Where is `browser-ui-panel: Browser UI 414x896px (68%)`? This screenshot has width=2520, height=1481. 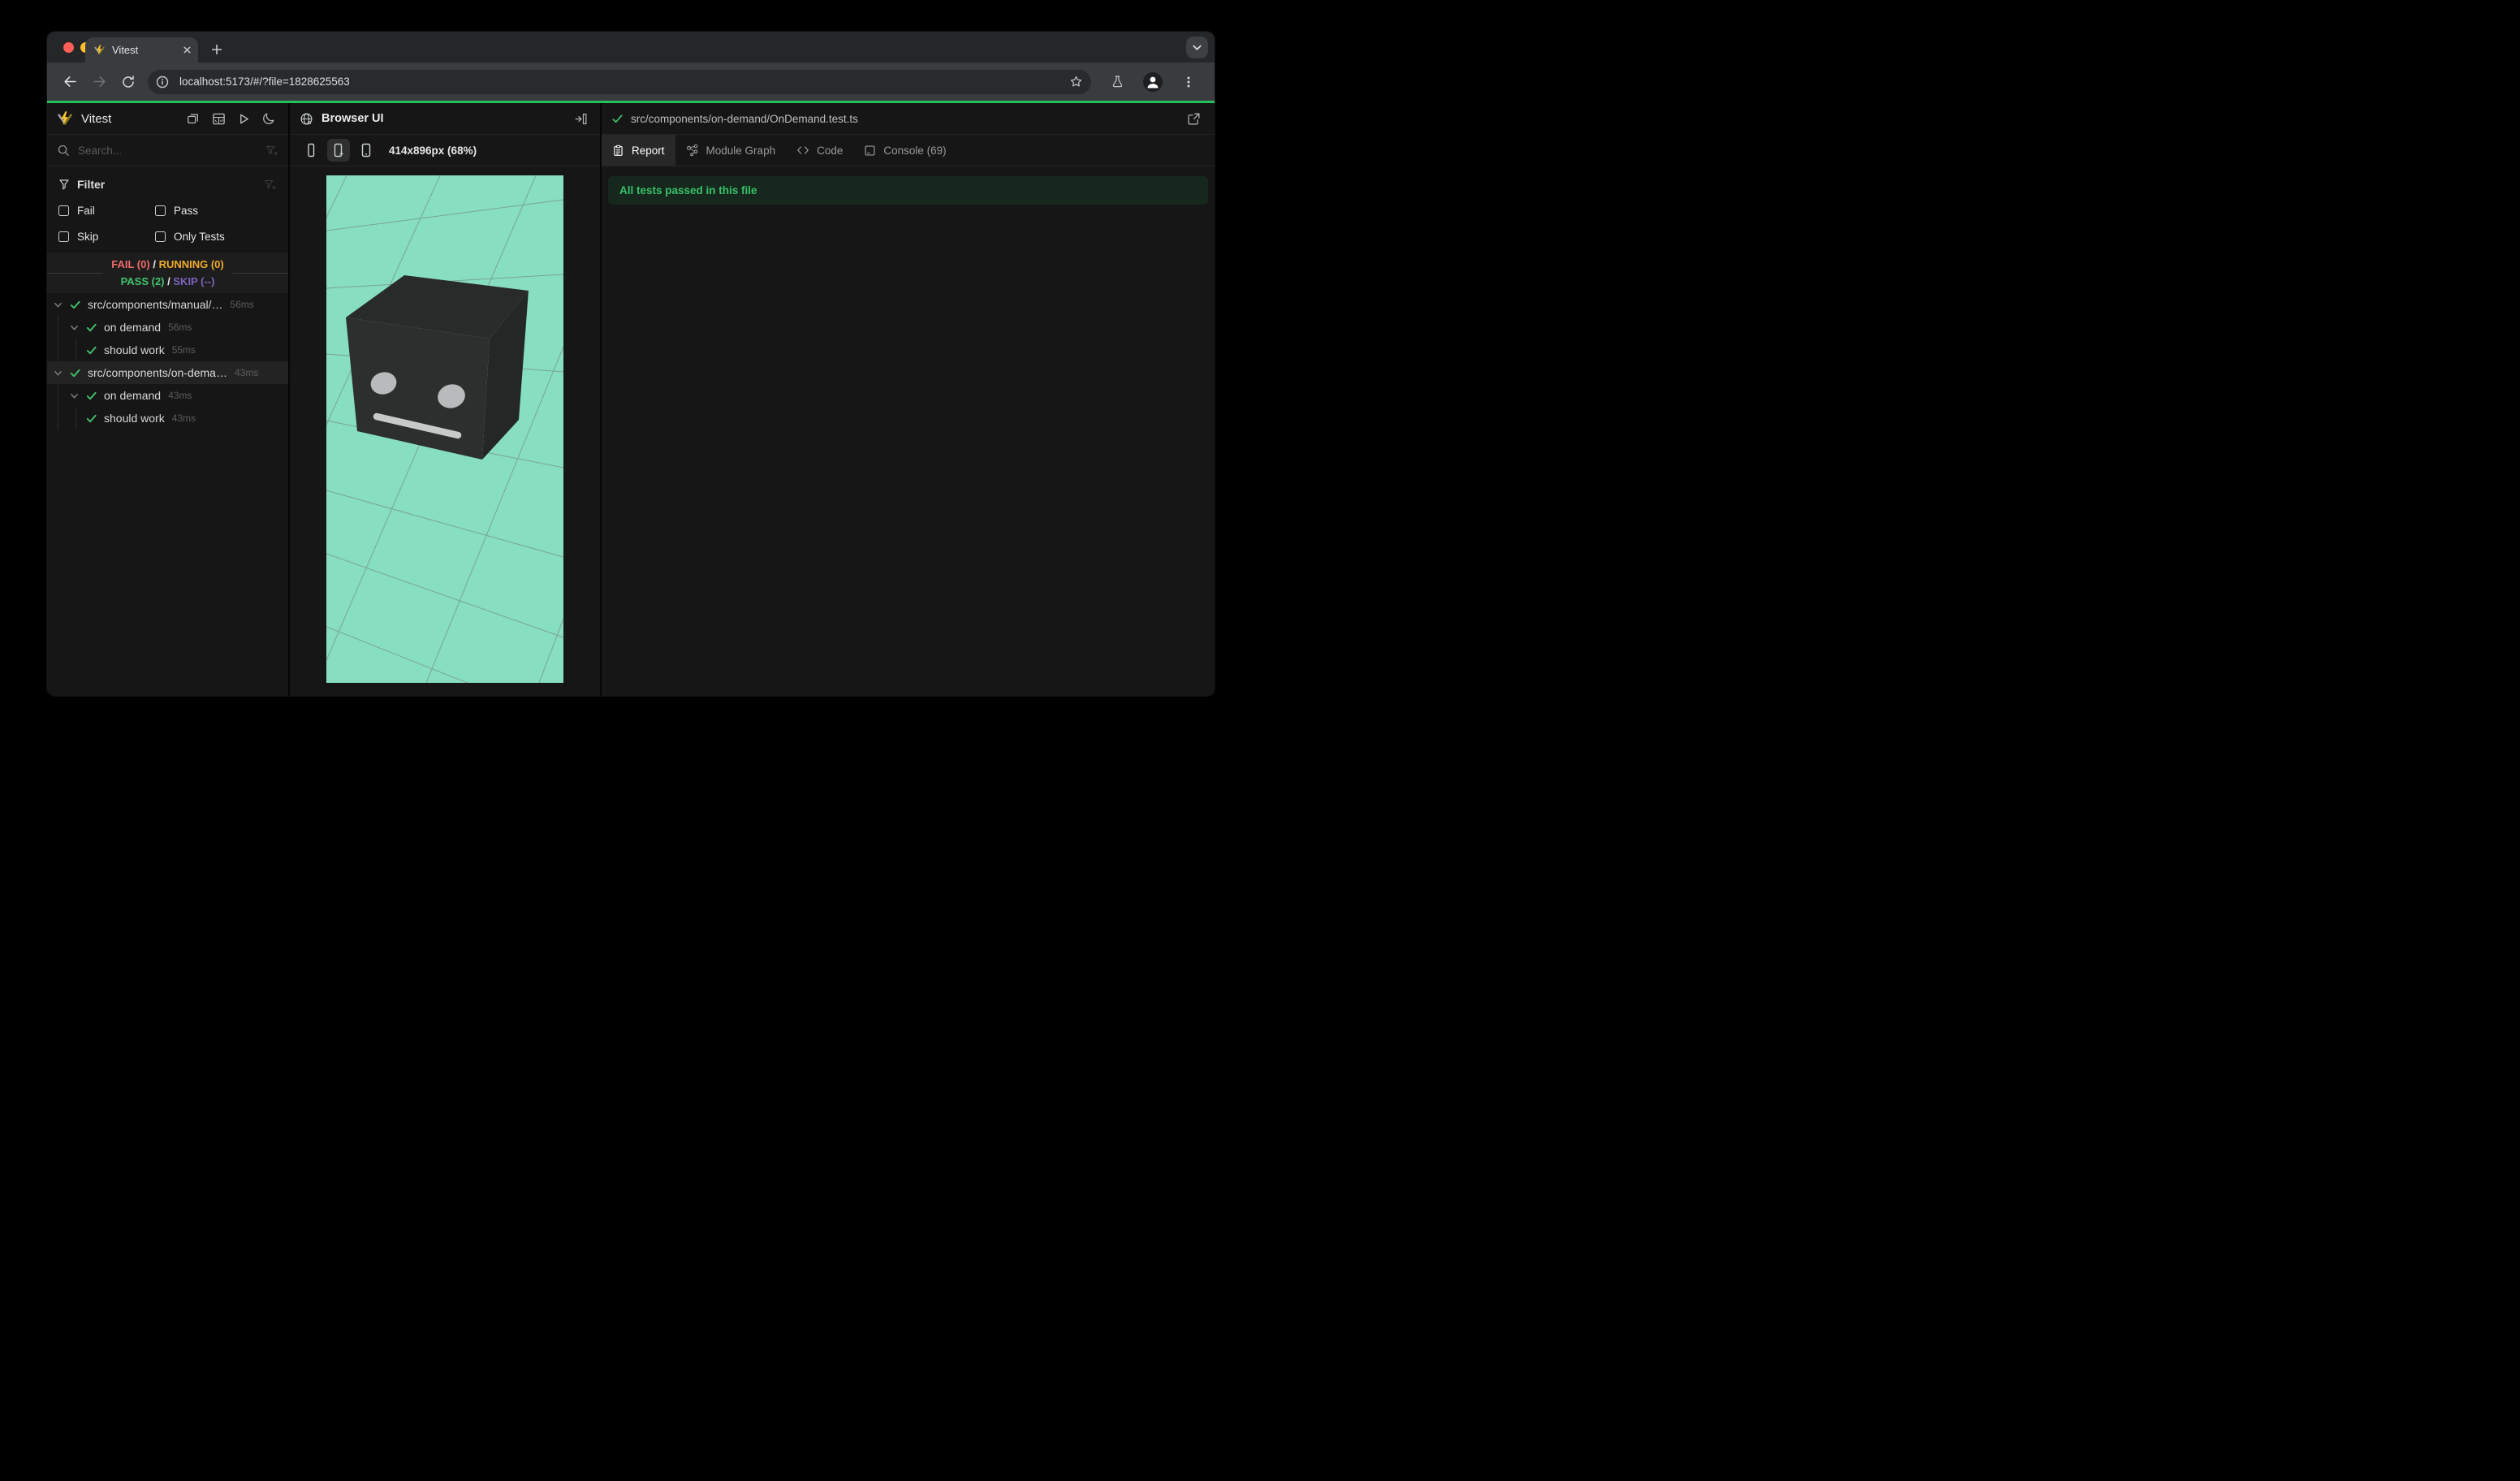
browser-ui-panel: Browser UI 414x896px (68%) is located at coordinates (446, 400).